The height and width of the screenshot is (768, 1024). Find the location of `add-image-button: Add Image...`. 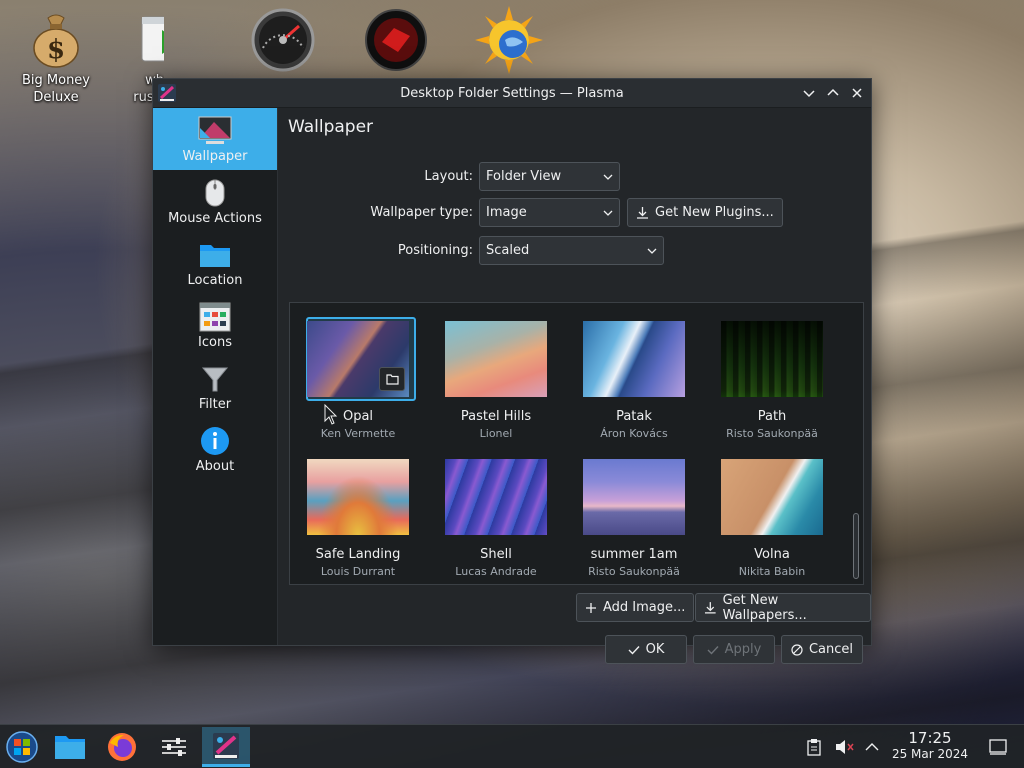

add-image-button: Add Image... is located at coordinates (635, 607).